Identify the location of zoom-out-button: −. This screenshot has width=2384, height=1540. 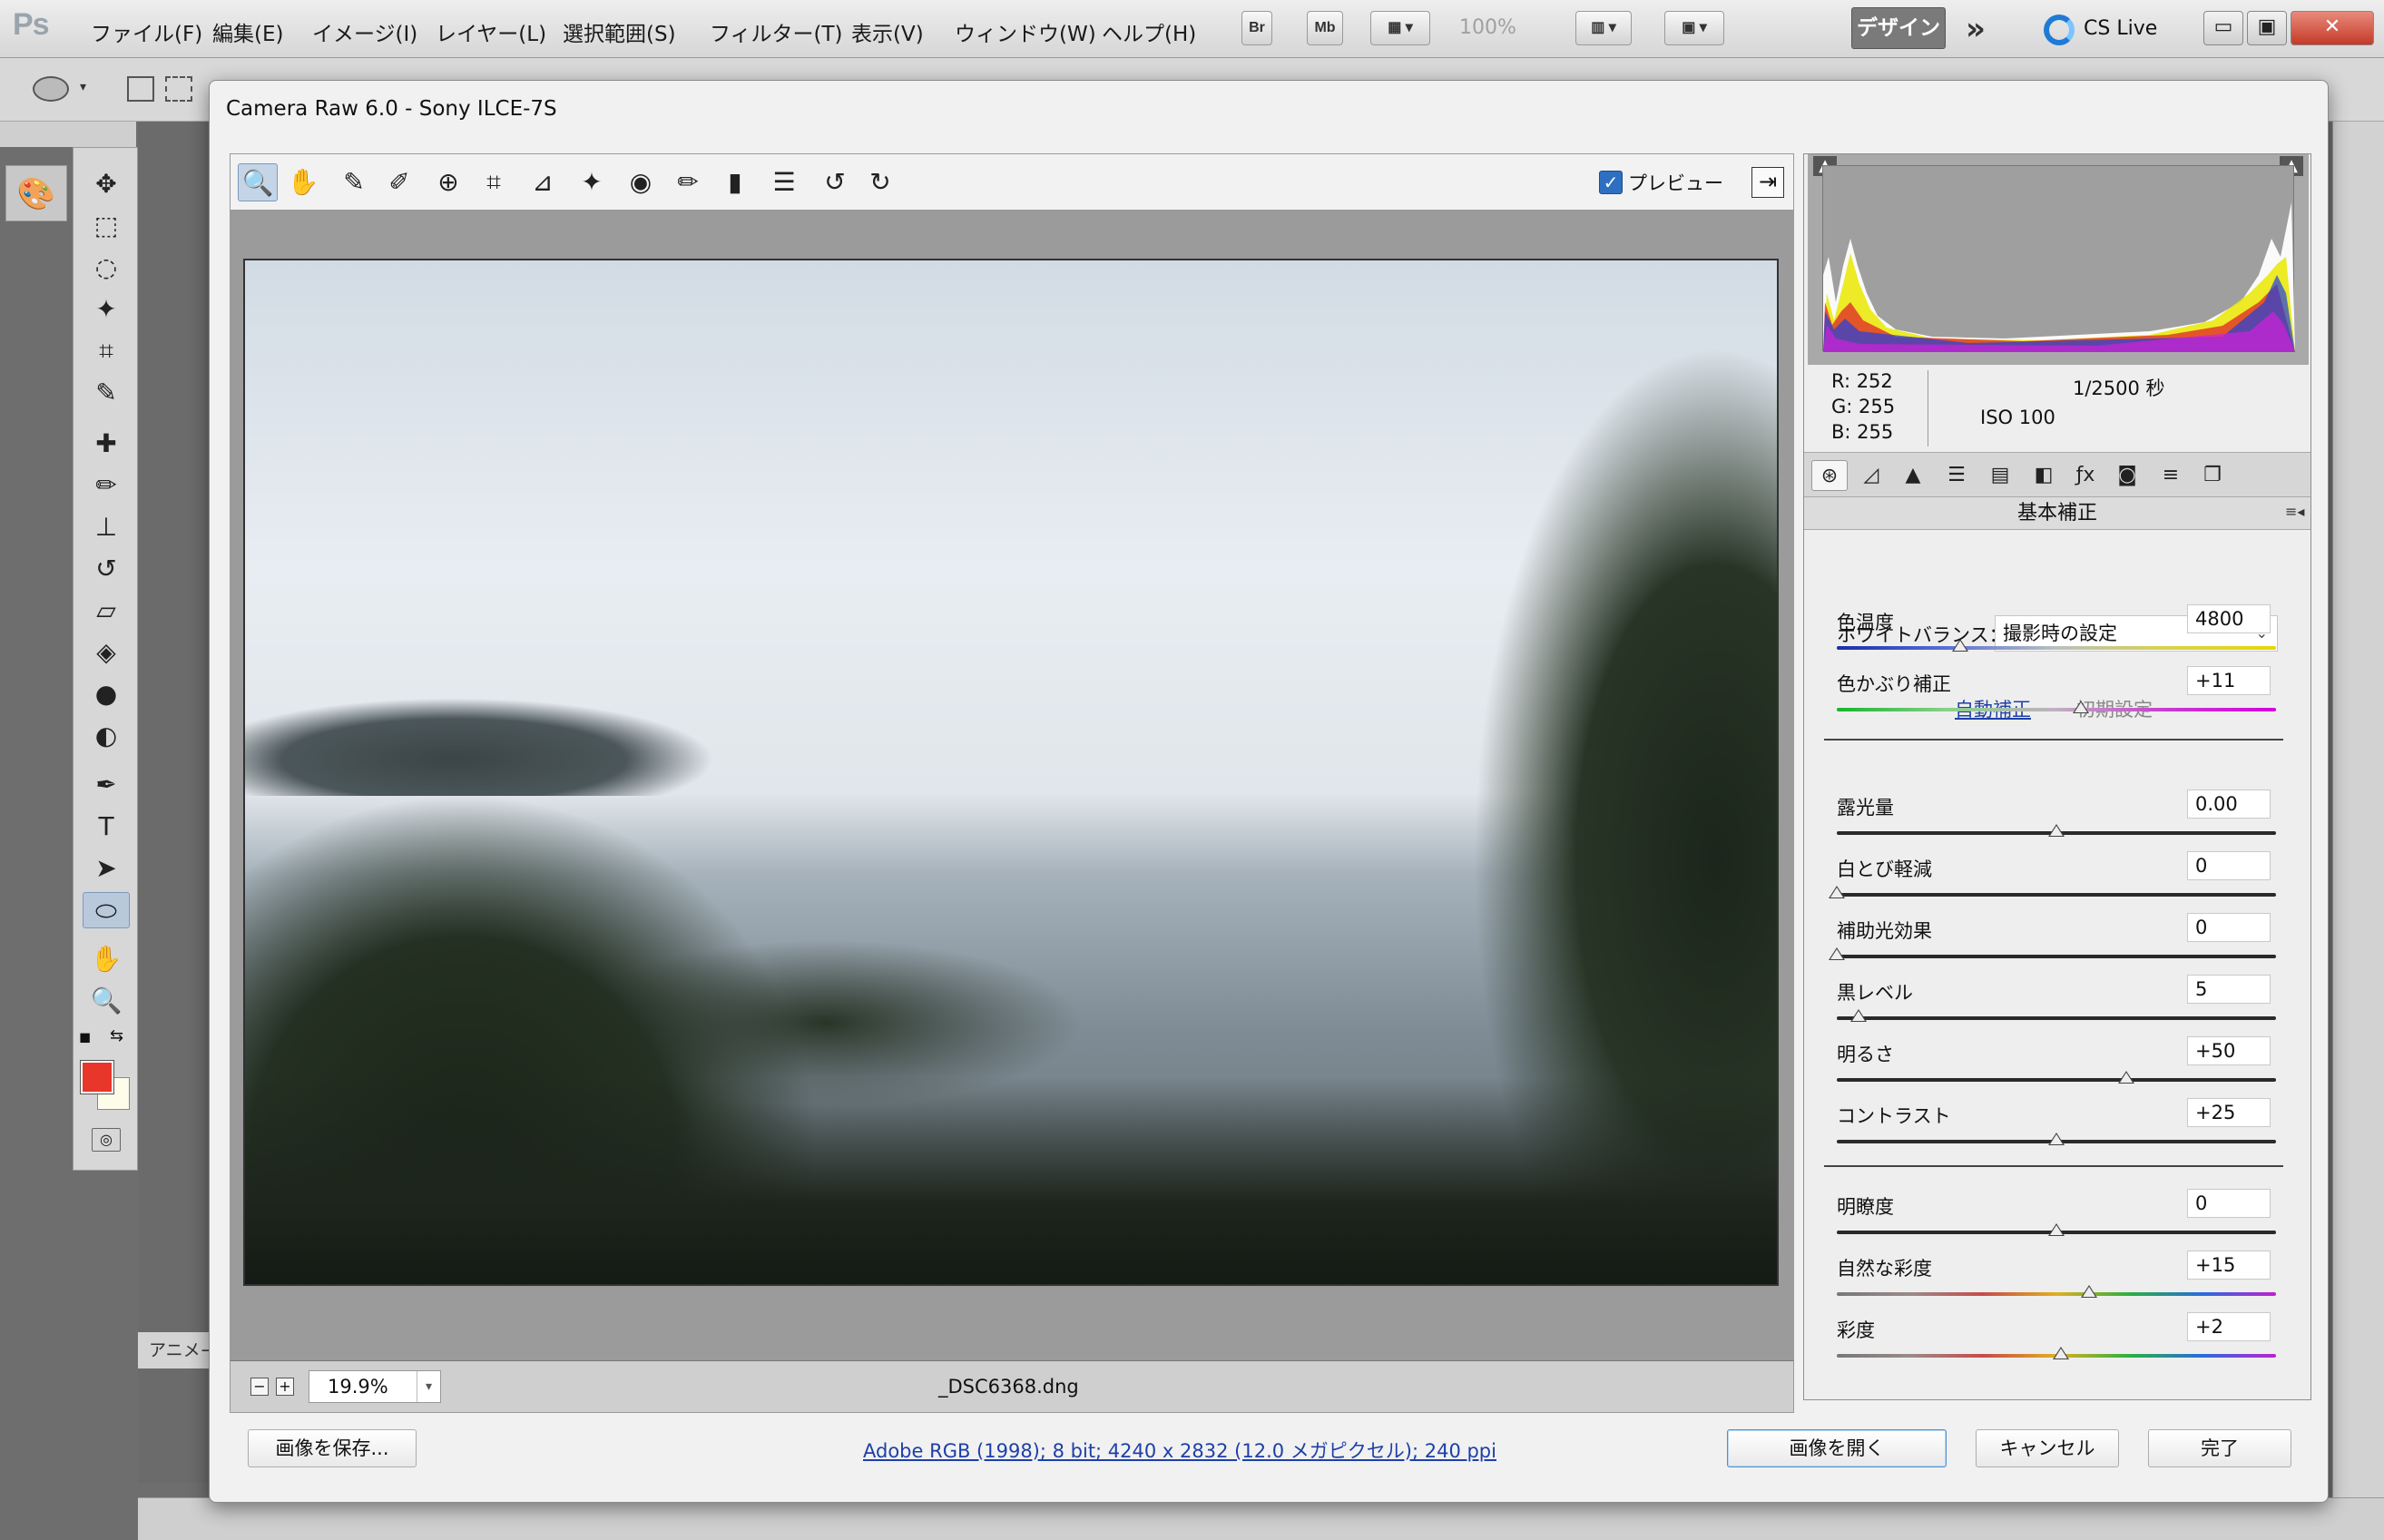
(259, 1387).